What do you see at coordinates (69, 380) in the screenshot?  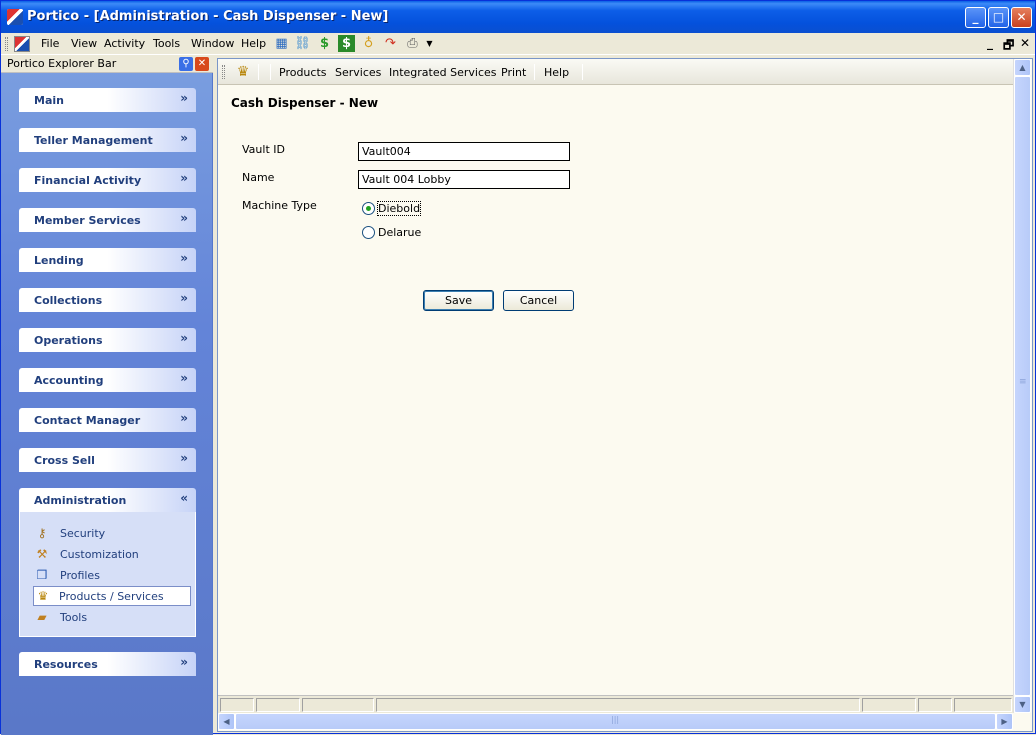 I see `group-label: Accounting` at bounding box center [69, 380].